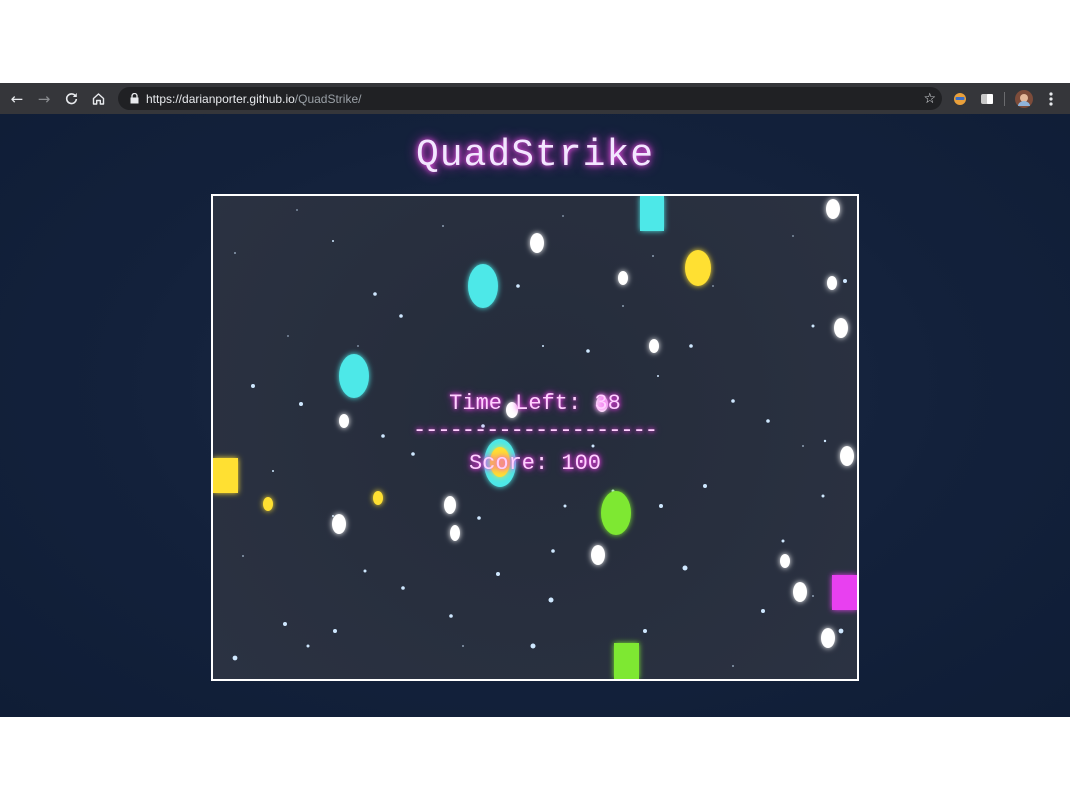 The width and height of the screenshot is (1070, 800). Describe the element at coordinates (626, 661) in the screenshot. I see `green-square` at that location.